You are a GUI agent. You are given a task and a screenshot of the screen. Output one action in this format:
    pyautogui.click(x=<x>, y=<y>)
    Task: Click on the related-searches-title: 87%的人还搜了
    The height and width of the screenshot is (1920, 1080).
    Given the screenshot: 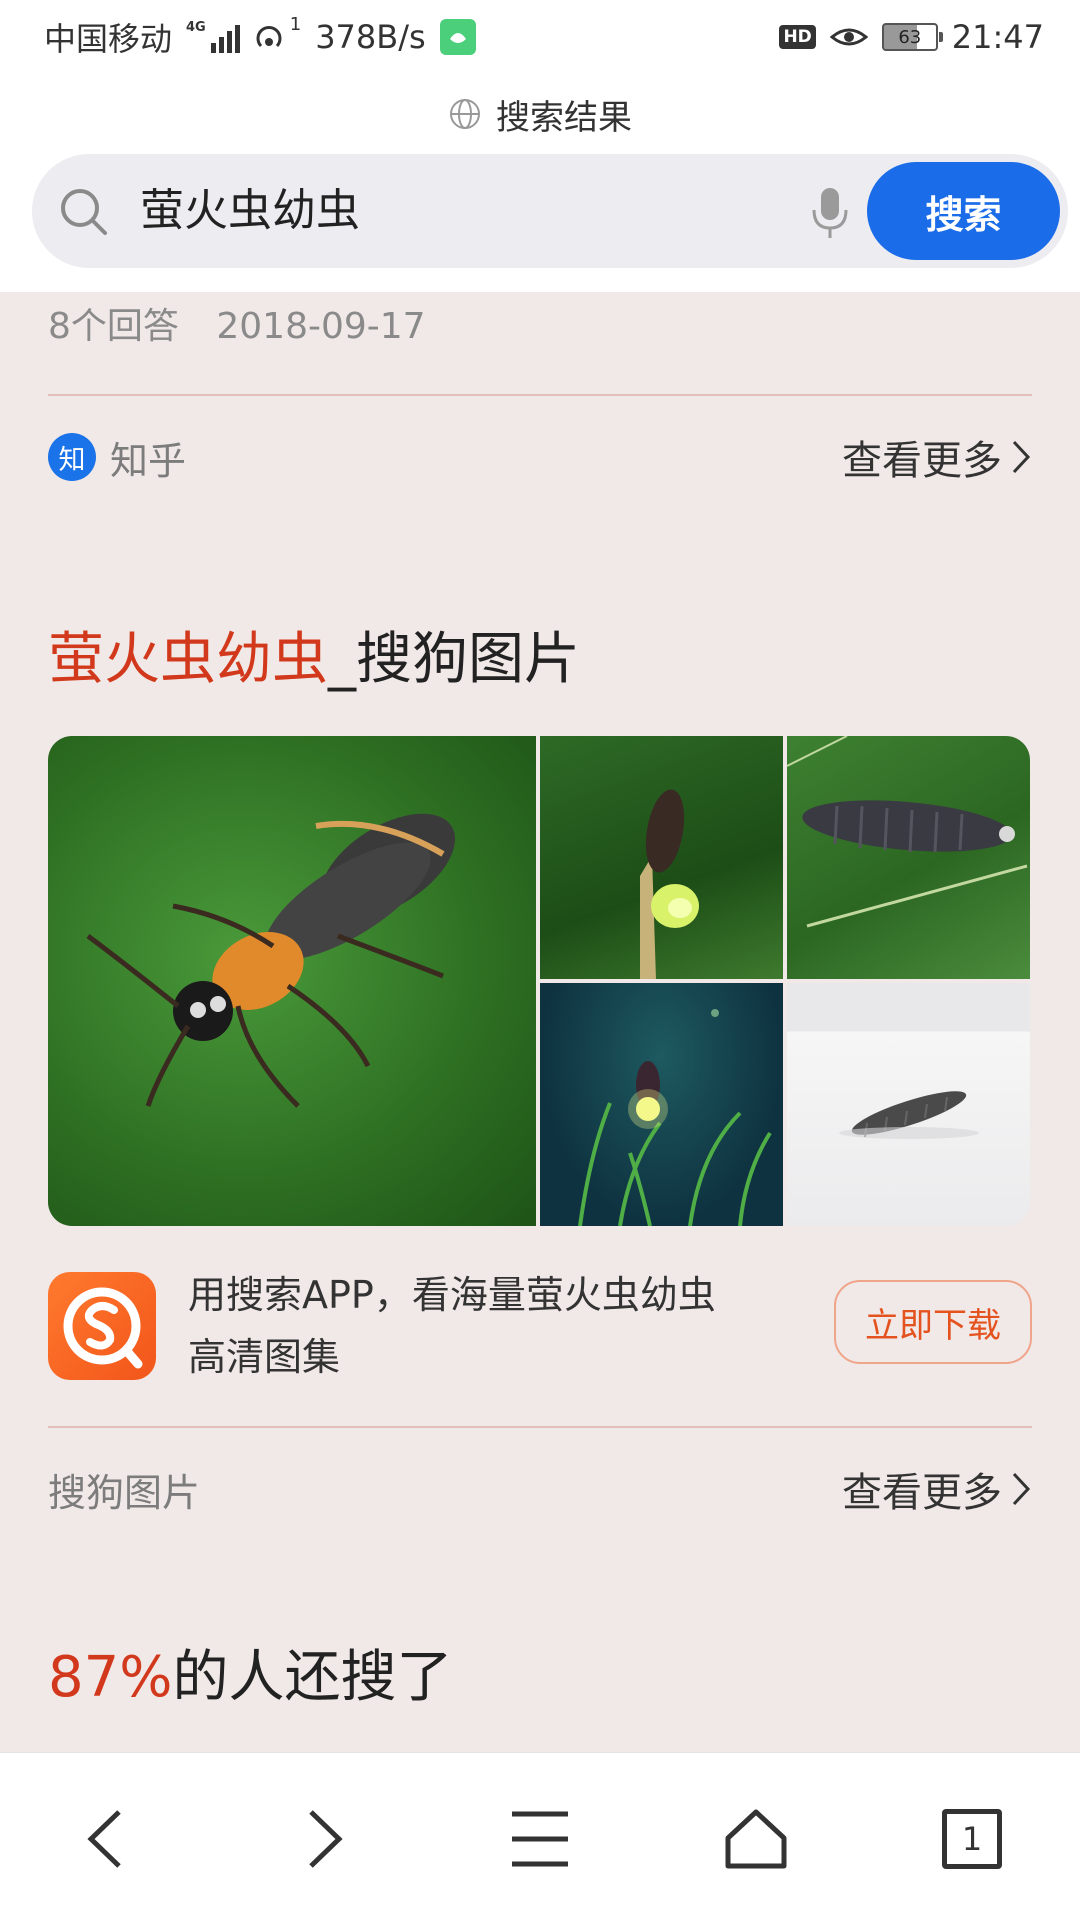 What is the action you would take?
    pyautogui.click(x=250, y=1672)
    